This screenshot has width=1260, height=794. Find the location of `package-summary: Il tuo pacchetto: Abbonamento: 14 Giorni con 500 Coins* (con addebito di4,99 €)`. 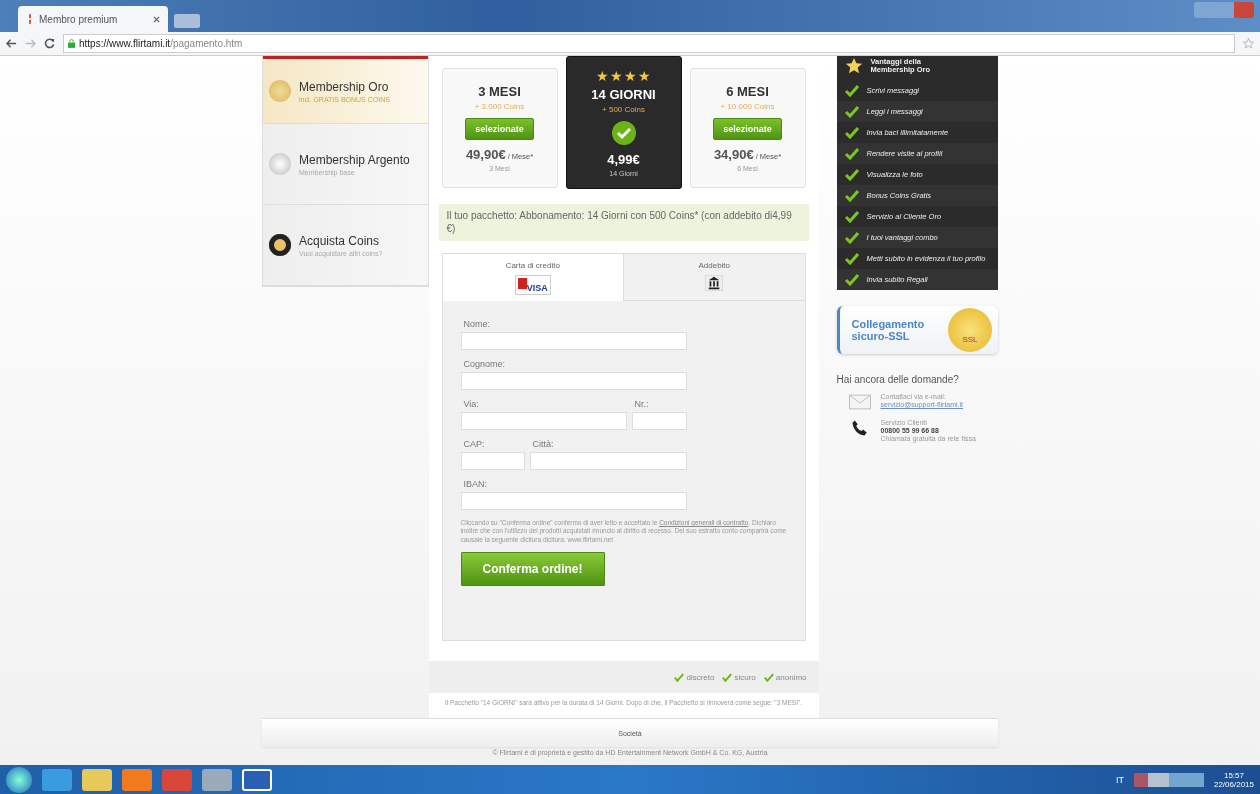

package-summary: Il tuo pacchetto: Abbonamento: 14 Giorni con 500 Coins* (con addebito di4,99 €) is located at coordinates (623, 222).